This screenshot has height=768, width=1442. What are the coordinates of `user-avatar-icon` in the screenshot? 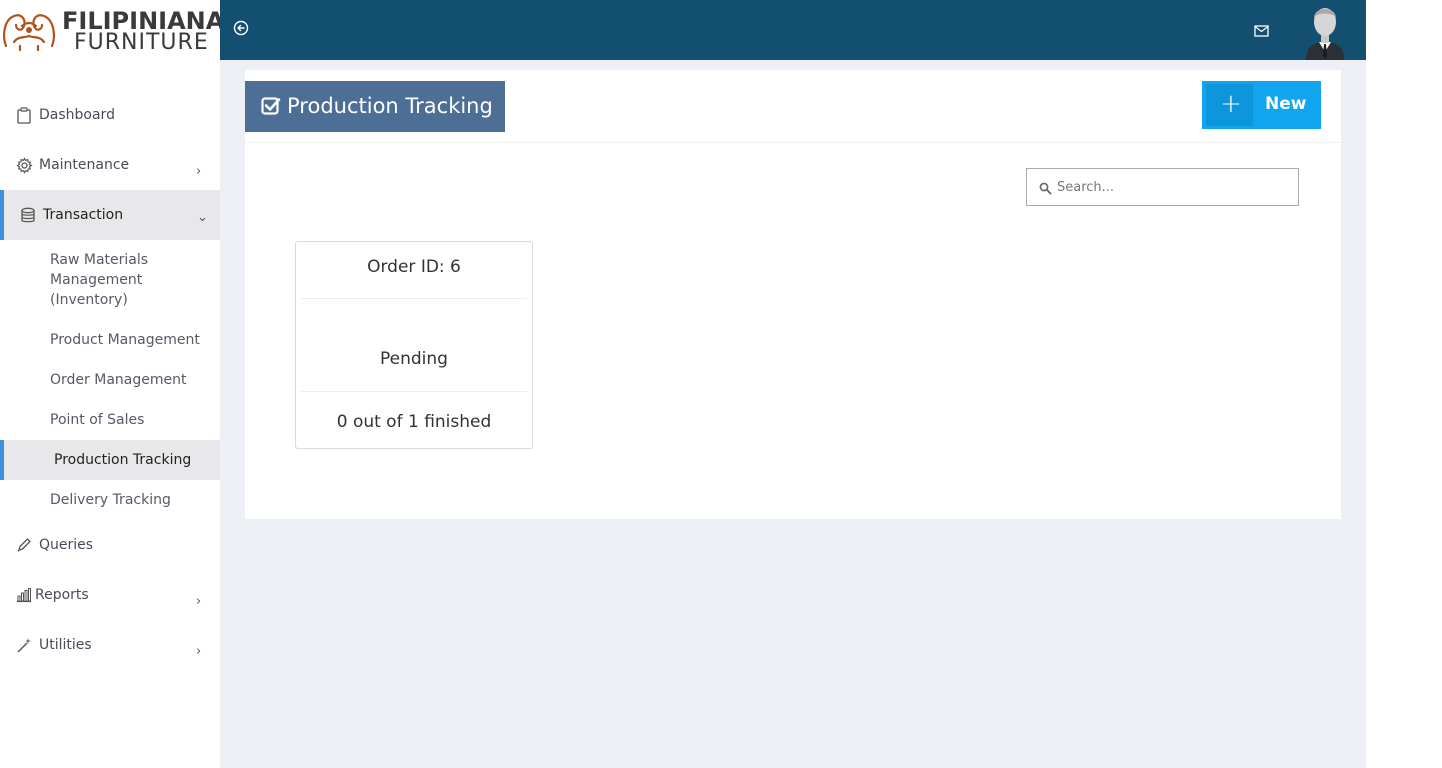 It's located at (1325, 31).